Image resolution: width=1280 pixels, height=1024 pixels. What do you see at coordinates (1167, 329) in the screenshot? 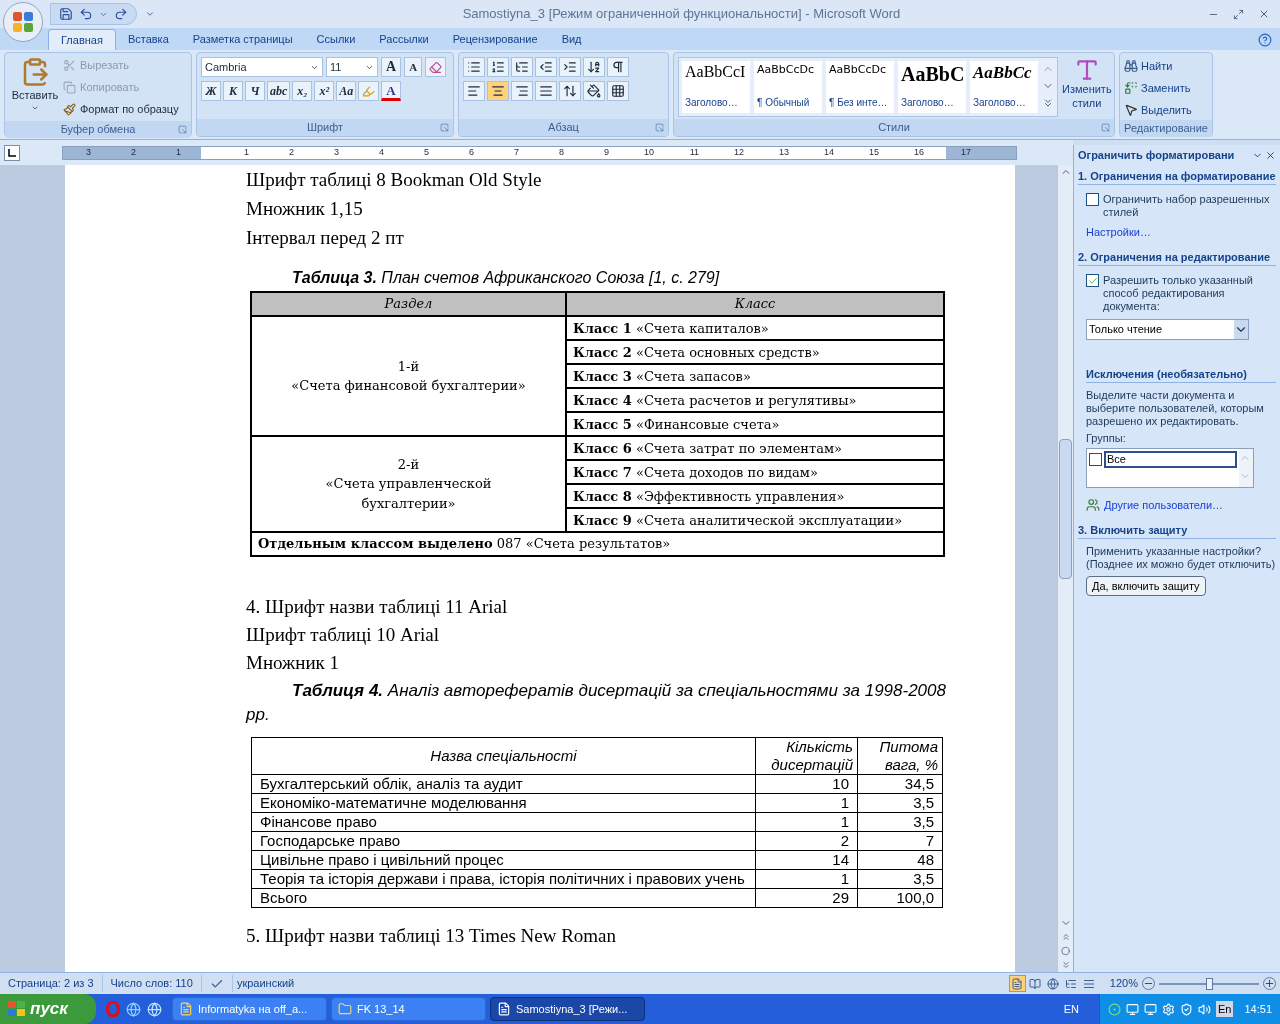
I see `mode-select: Только чтение` at bounding box center [1167, 329].